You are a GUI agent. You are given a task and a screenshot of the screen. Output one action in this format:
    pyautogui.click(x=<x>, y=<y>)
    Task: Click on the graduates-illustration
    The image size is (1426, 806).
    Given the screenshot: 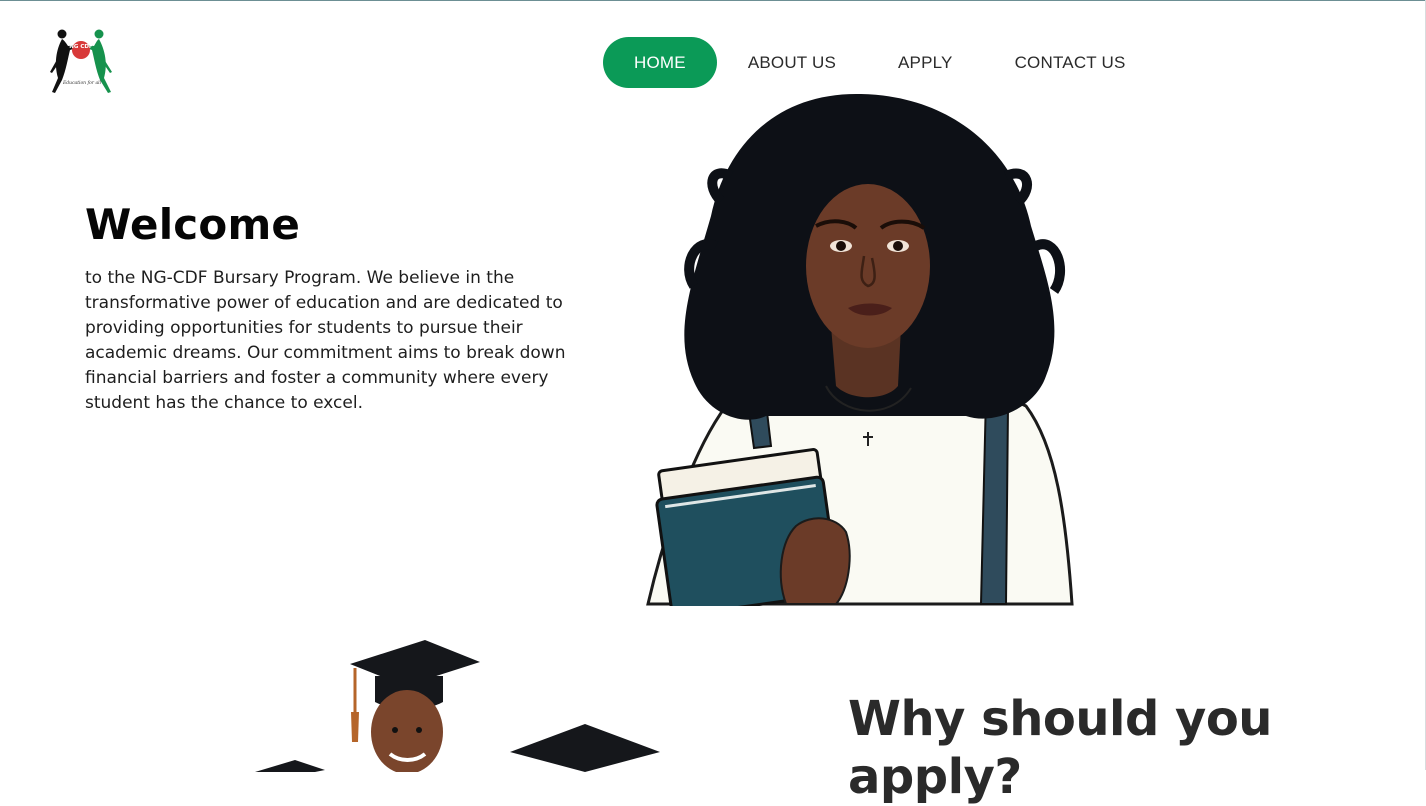 What is the action you would take?
    pyautogui.click(x=465, y=703)
    